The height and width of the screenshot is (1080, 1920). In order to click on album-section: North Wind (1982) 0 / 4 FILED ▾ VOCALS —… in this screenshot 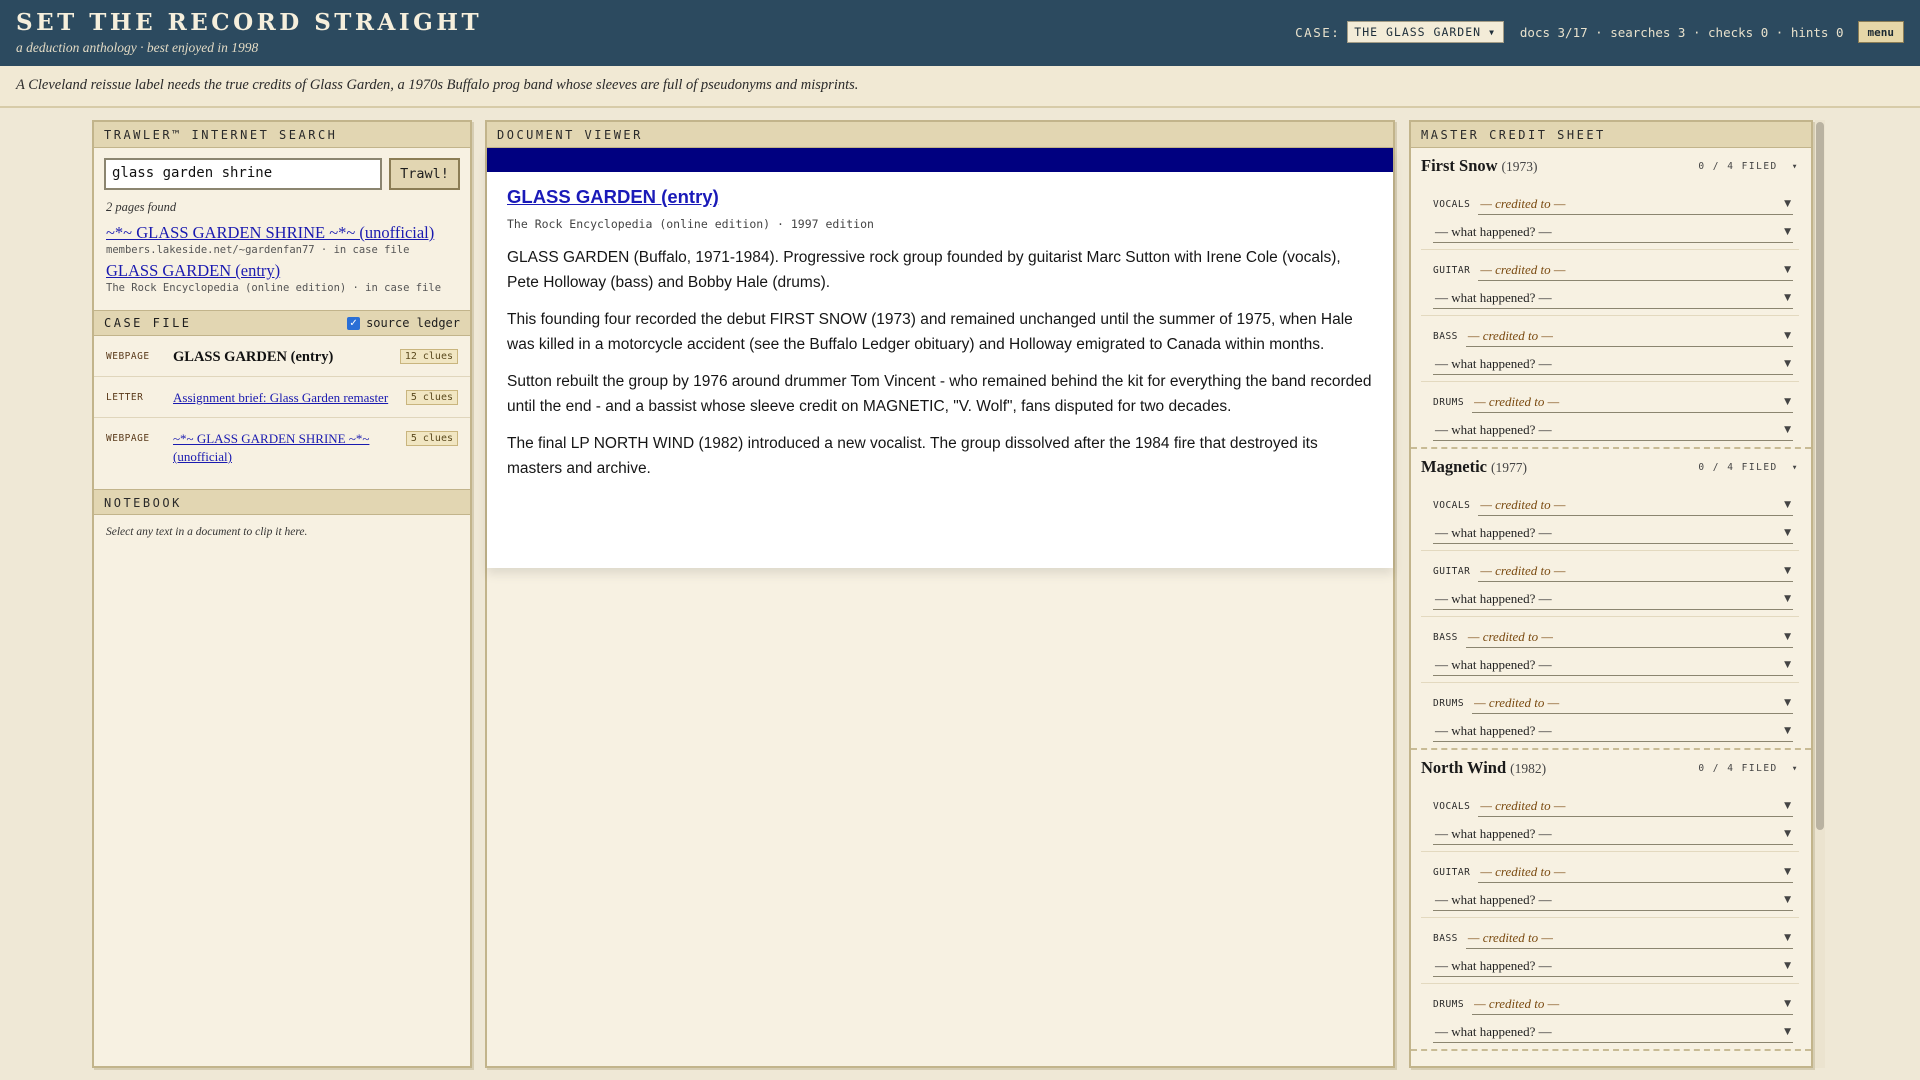, I will do `click(1611, 900)`.